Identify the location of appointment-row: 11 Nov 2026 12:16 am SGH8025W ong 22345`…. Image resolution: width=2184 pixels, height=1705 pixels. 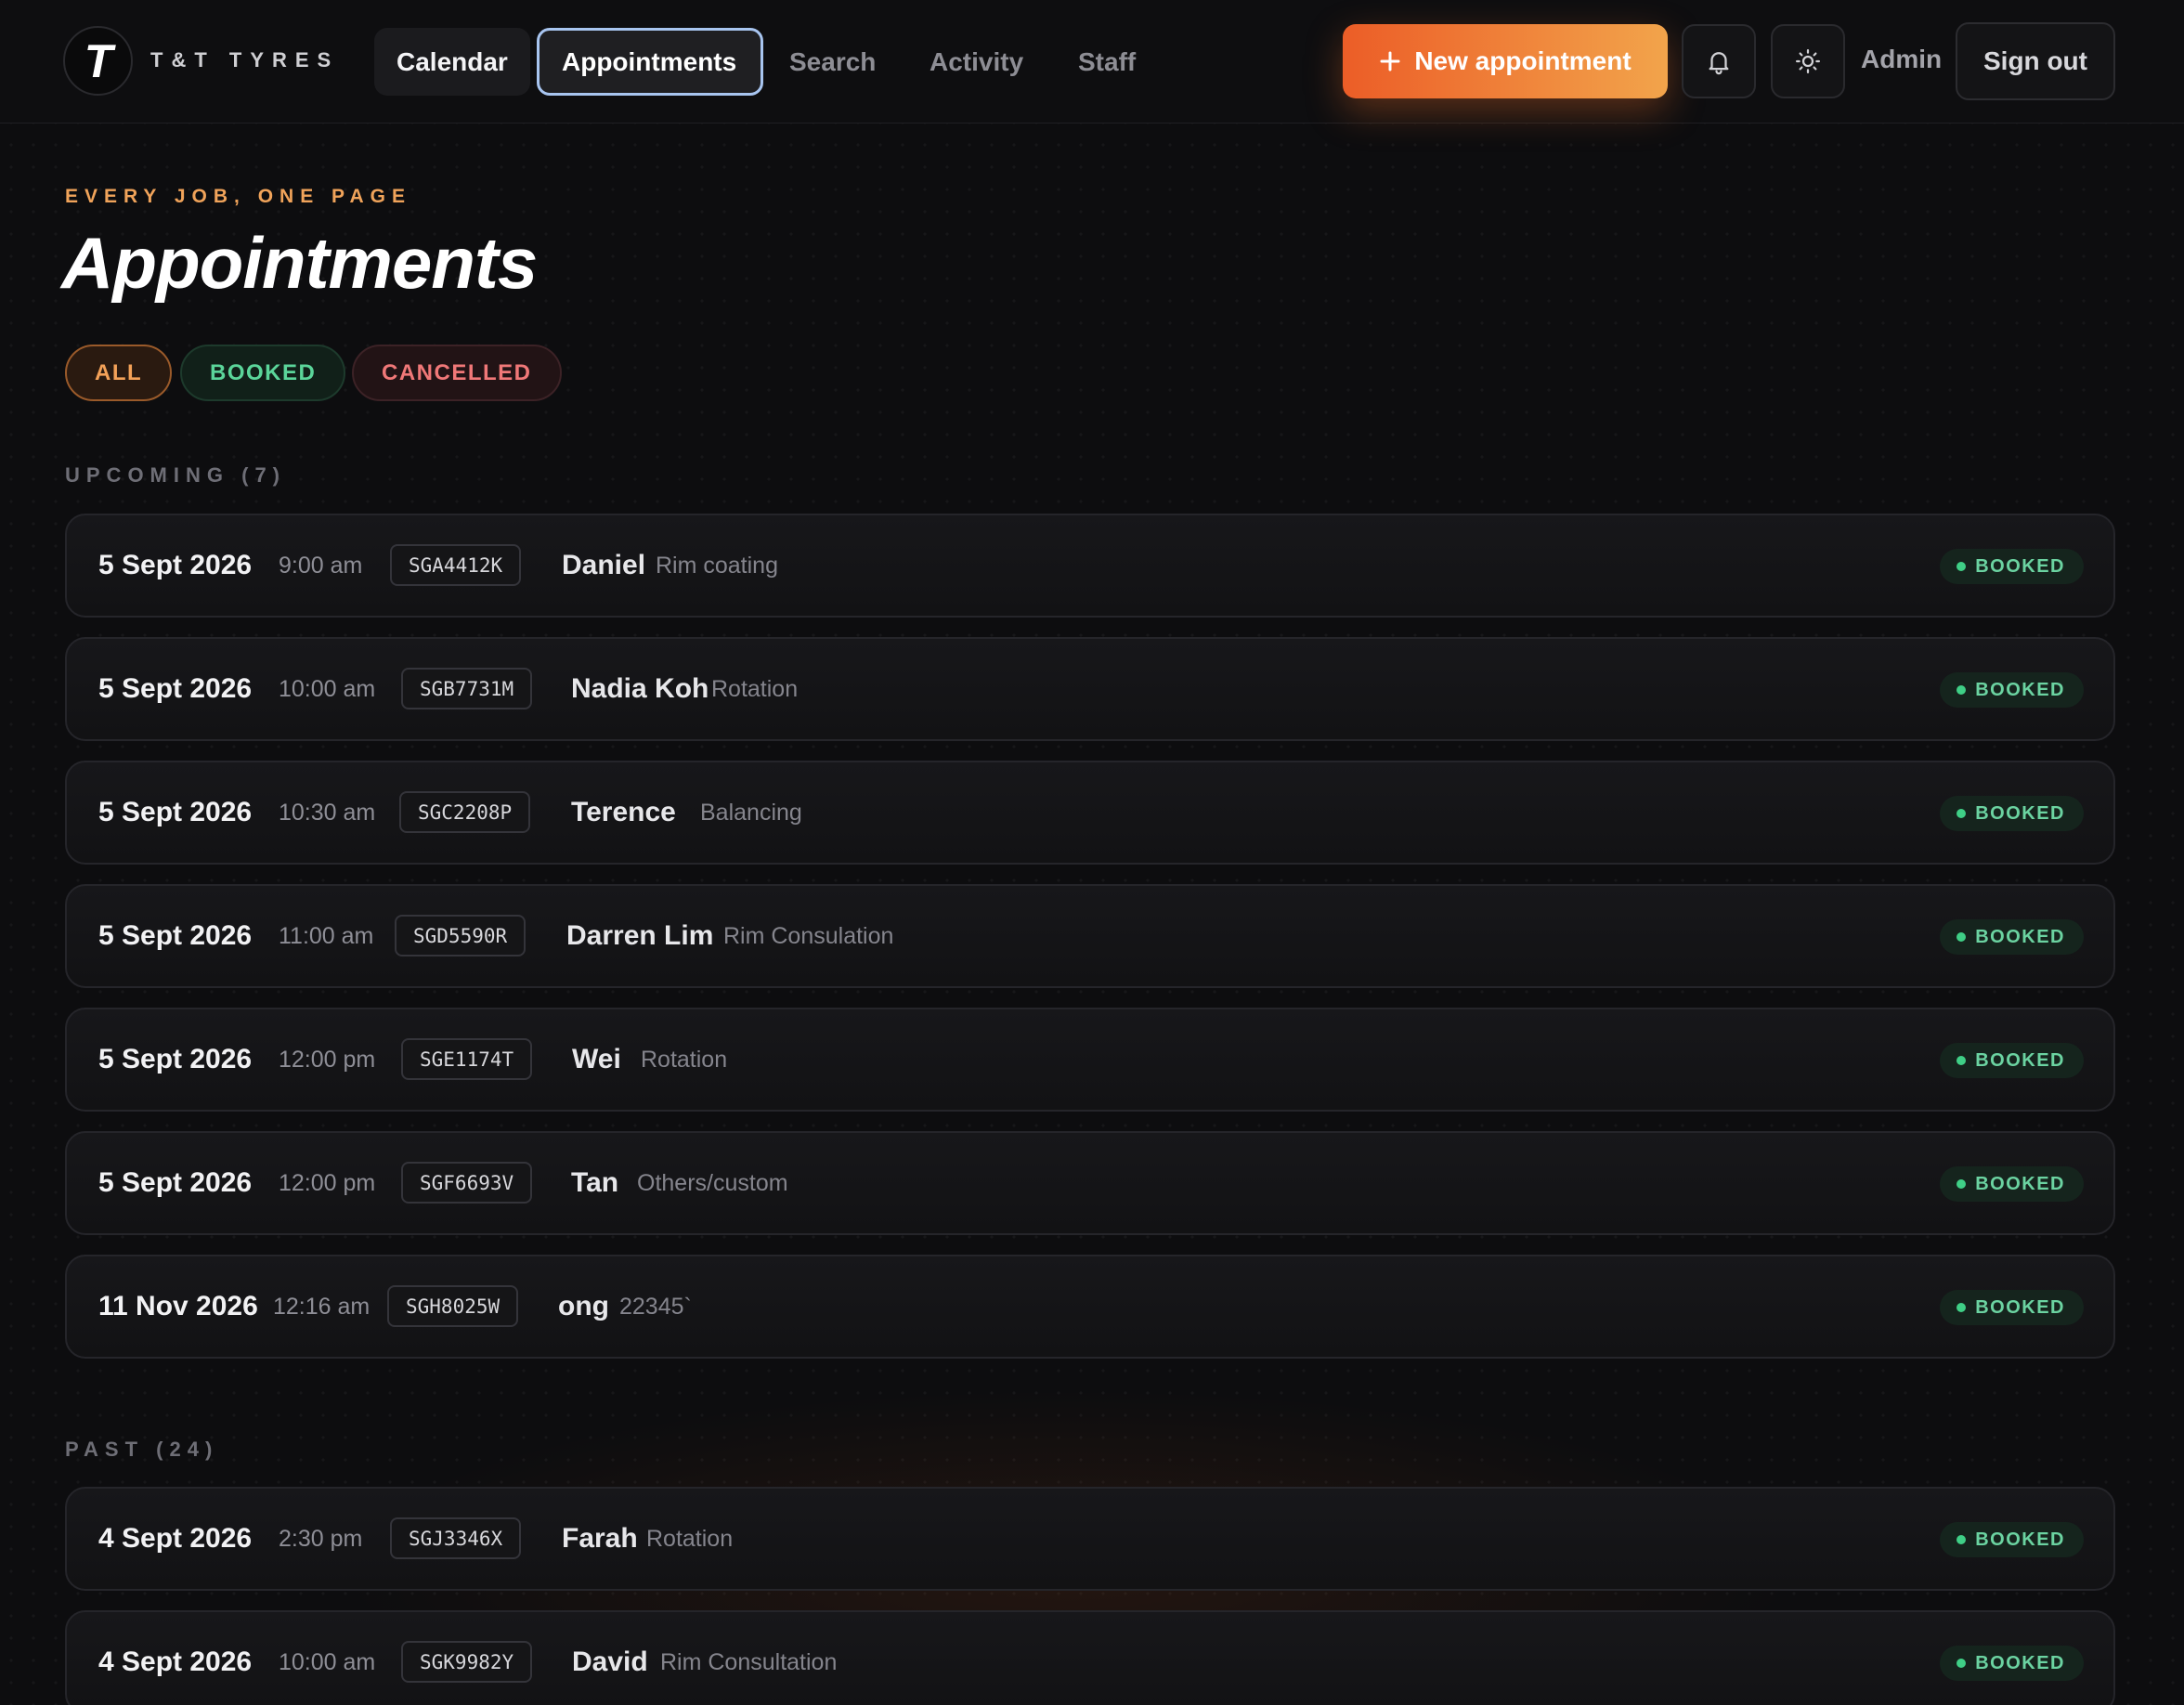
(1090, 1307).